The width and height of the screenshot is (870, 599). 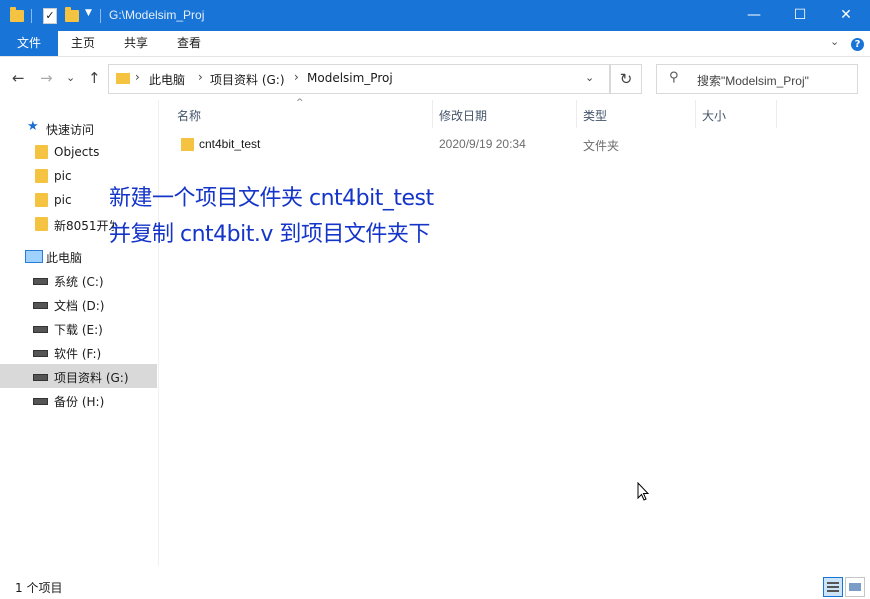 I want to click on file-type: 文件夹, so click(x=601, y=146).